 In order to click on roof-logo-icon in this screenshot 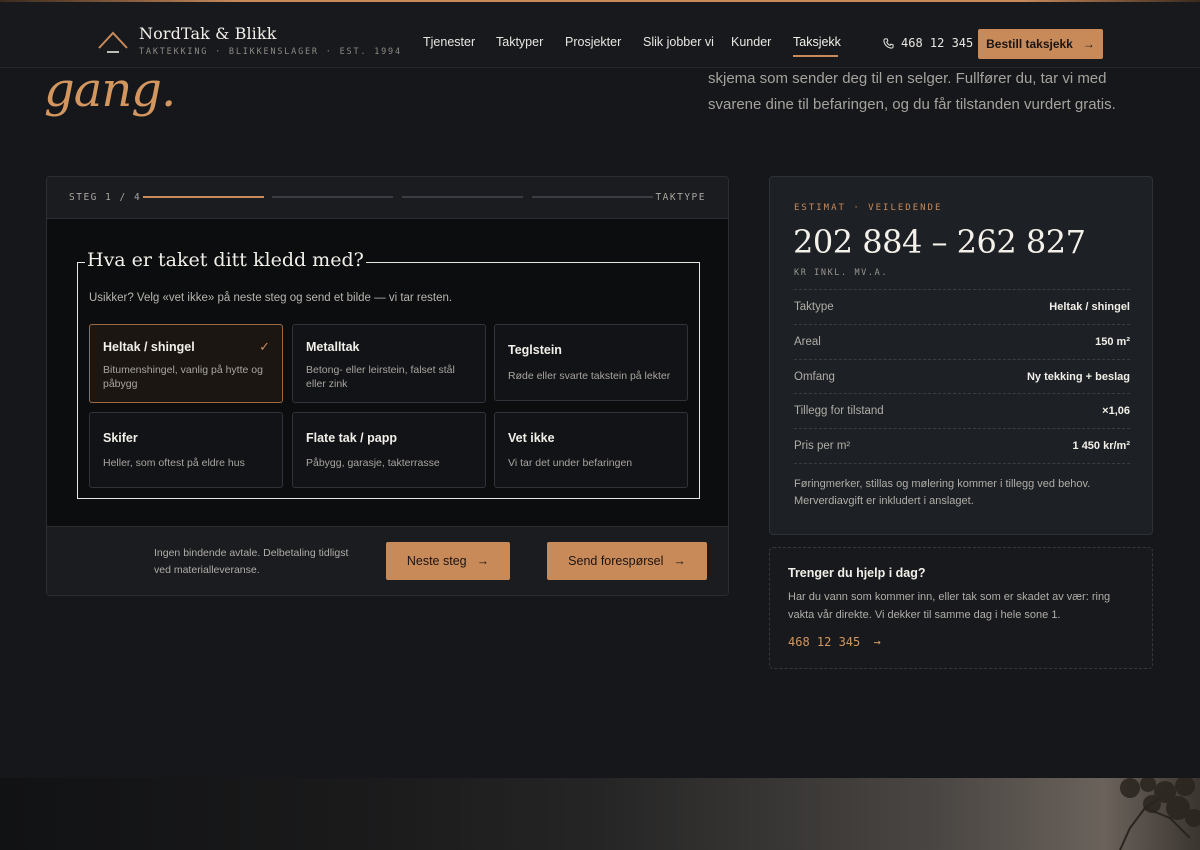, I will do `click(113, 42)`.